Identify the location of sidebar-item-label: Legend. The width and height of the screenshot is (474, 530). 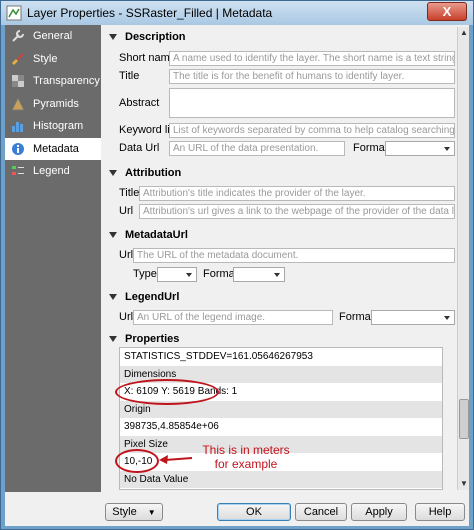
(51, 171).